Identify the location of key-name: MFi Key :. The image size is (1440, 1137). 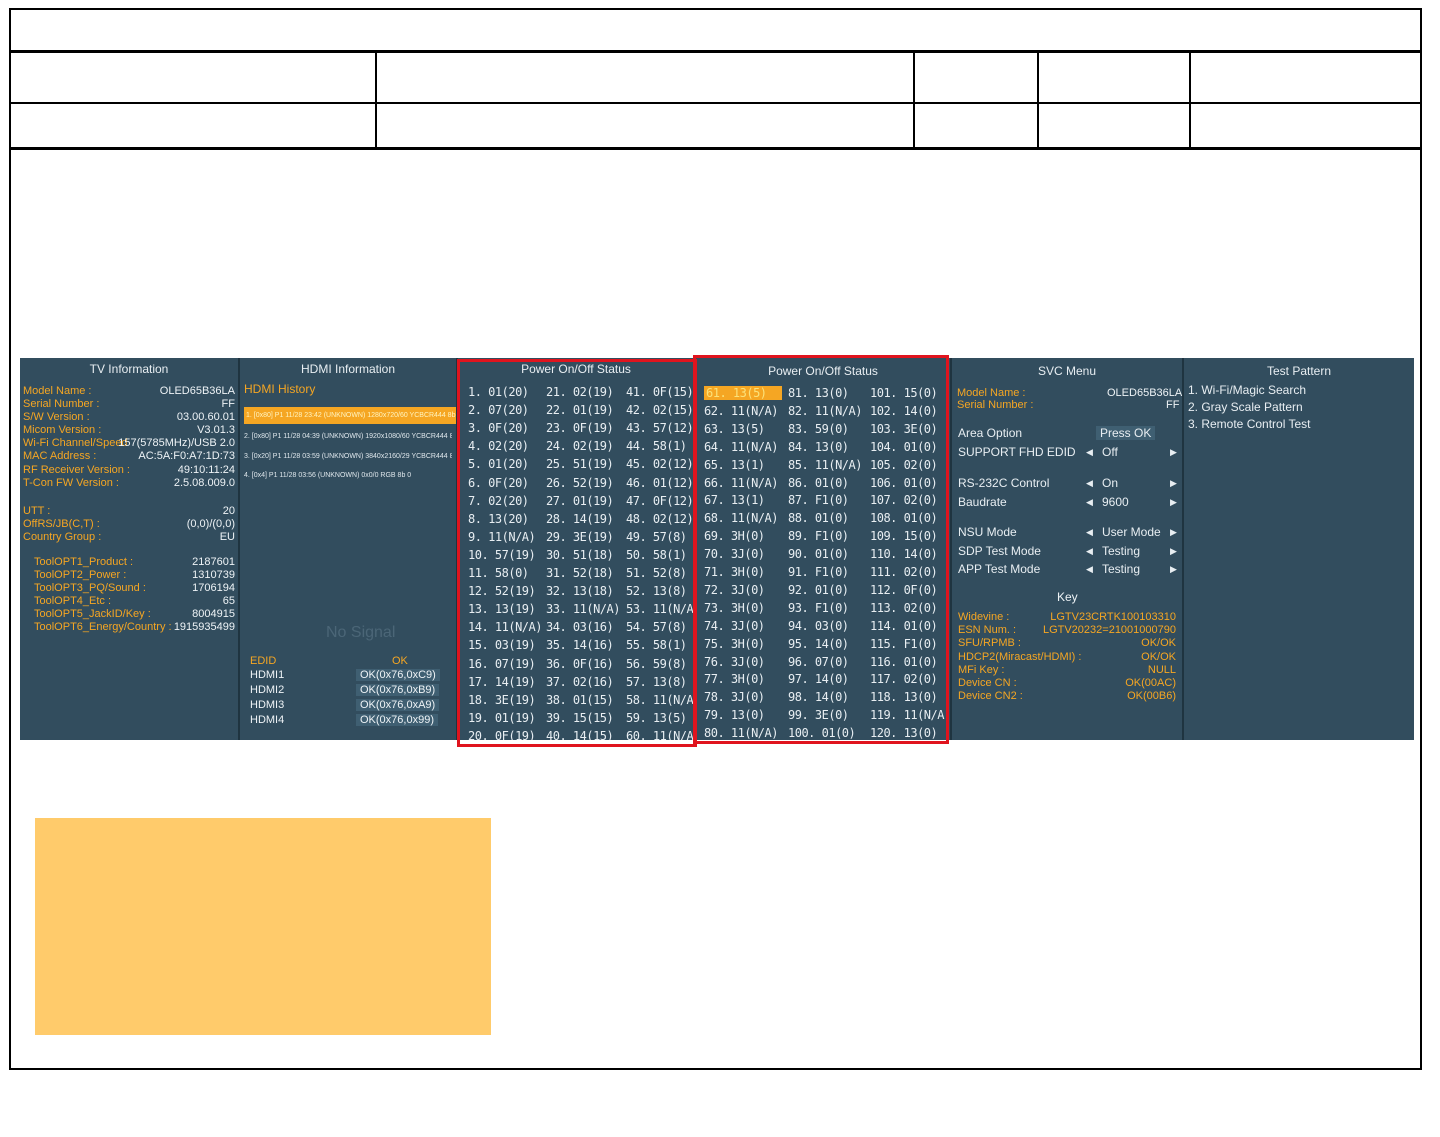
(981, 669).